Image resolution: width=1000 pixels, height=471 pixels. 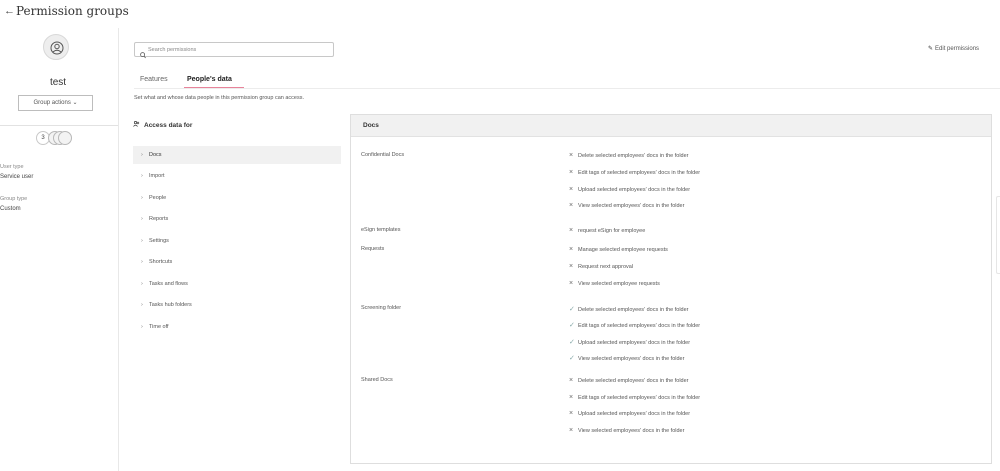 What do you see at coordinates (168, 284) in the screenshot?
I see `category-label: Tasks and flows` at bounding box center [168, 284].